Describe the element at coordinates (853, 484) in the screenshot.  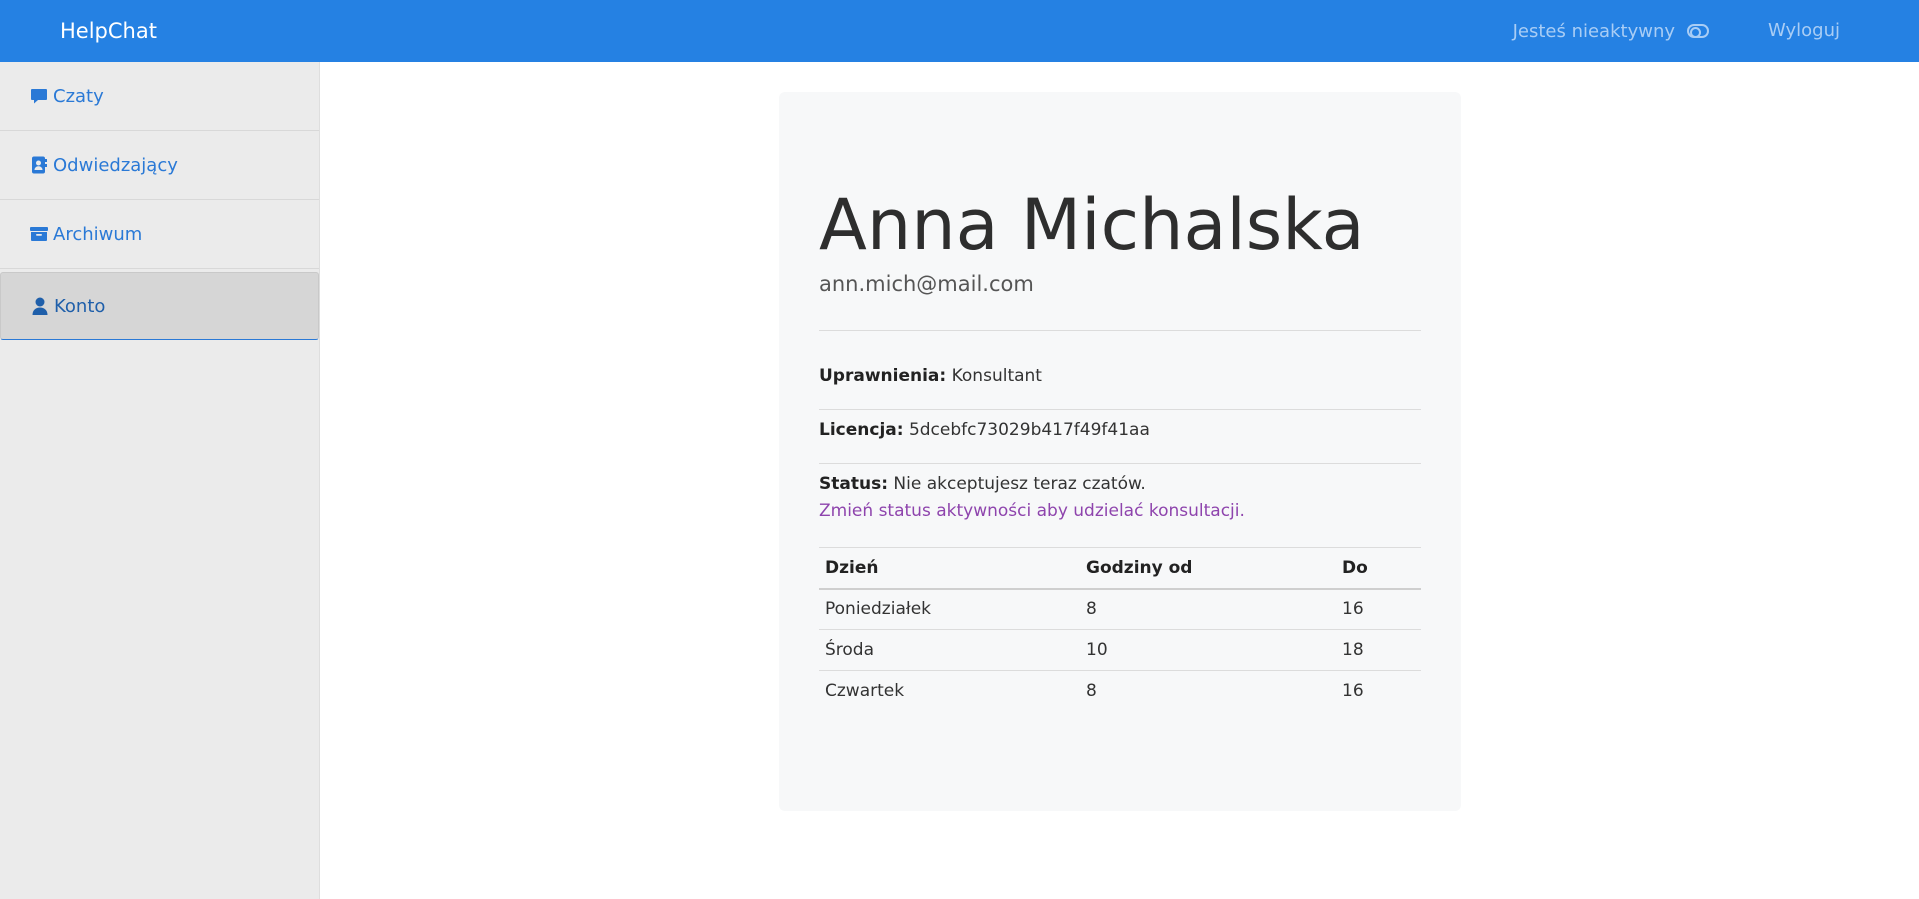
I see `status-label: Status:` at that location.